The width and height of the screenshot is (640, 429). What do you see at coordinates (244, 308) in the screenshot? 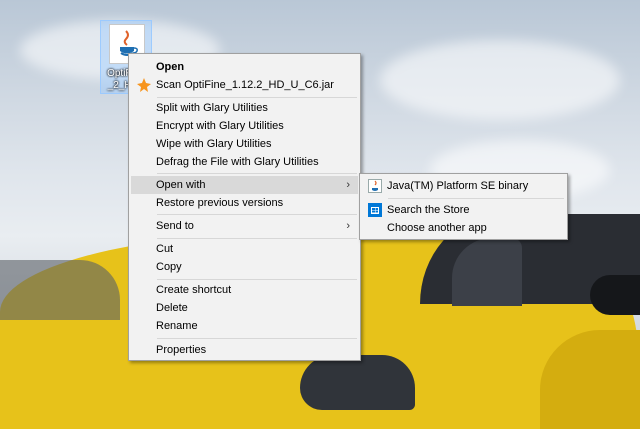
I see `menu-item-delete: Delete` at bounding box center [244, 308].